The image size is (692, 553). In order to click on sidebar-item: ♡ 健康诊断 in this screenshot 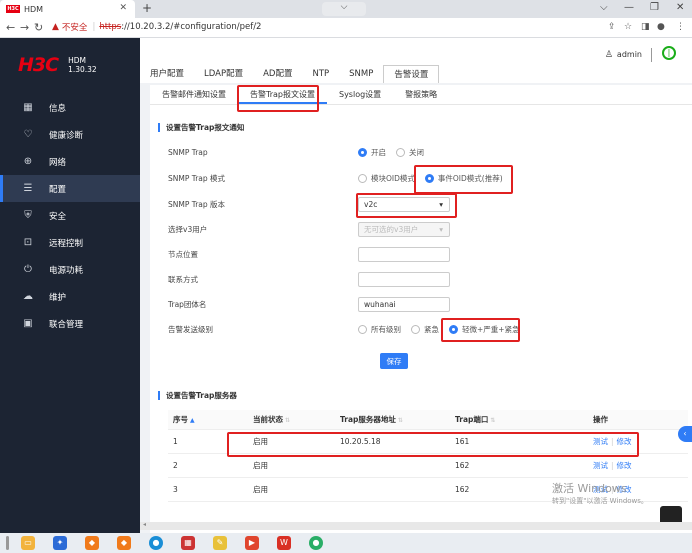, I will do `click(70, 134)`.